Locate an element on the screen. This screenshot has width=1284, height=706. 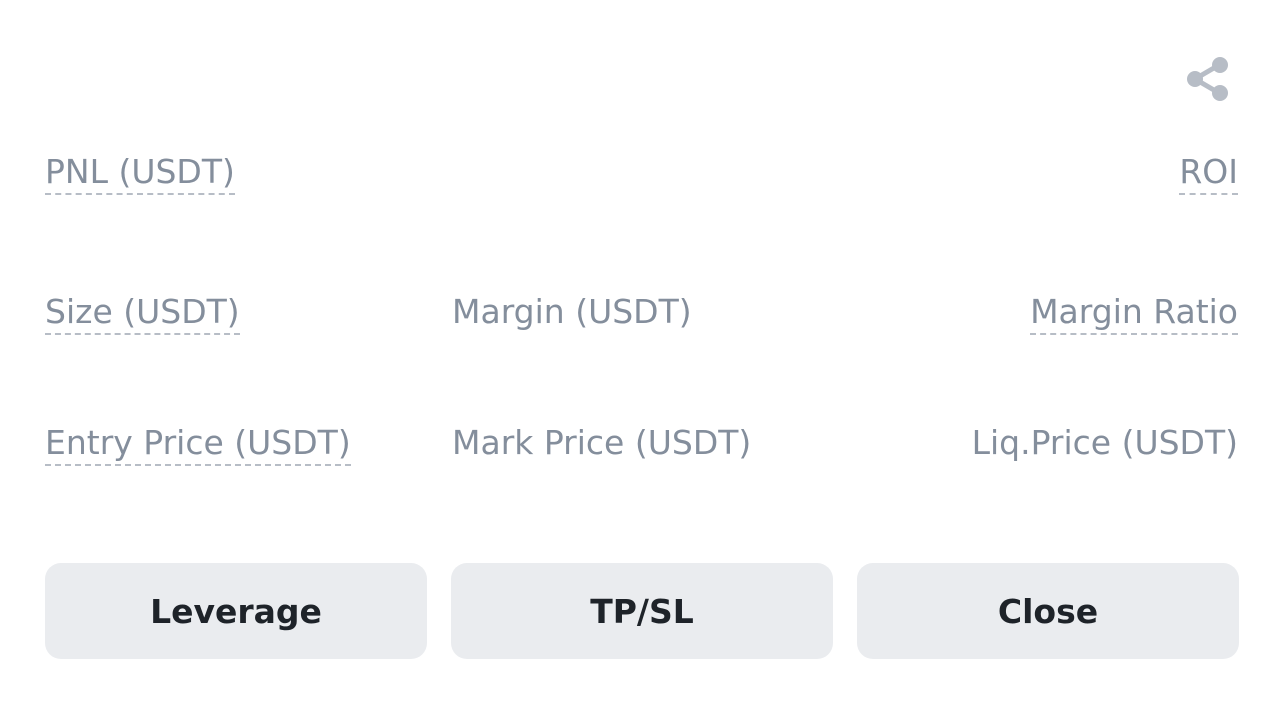
close-button: Close is located at coordinates (1048, 611).